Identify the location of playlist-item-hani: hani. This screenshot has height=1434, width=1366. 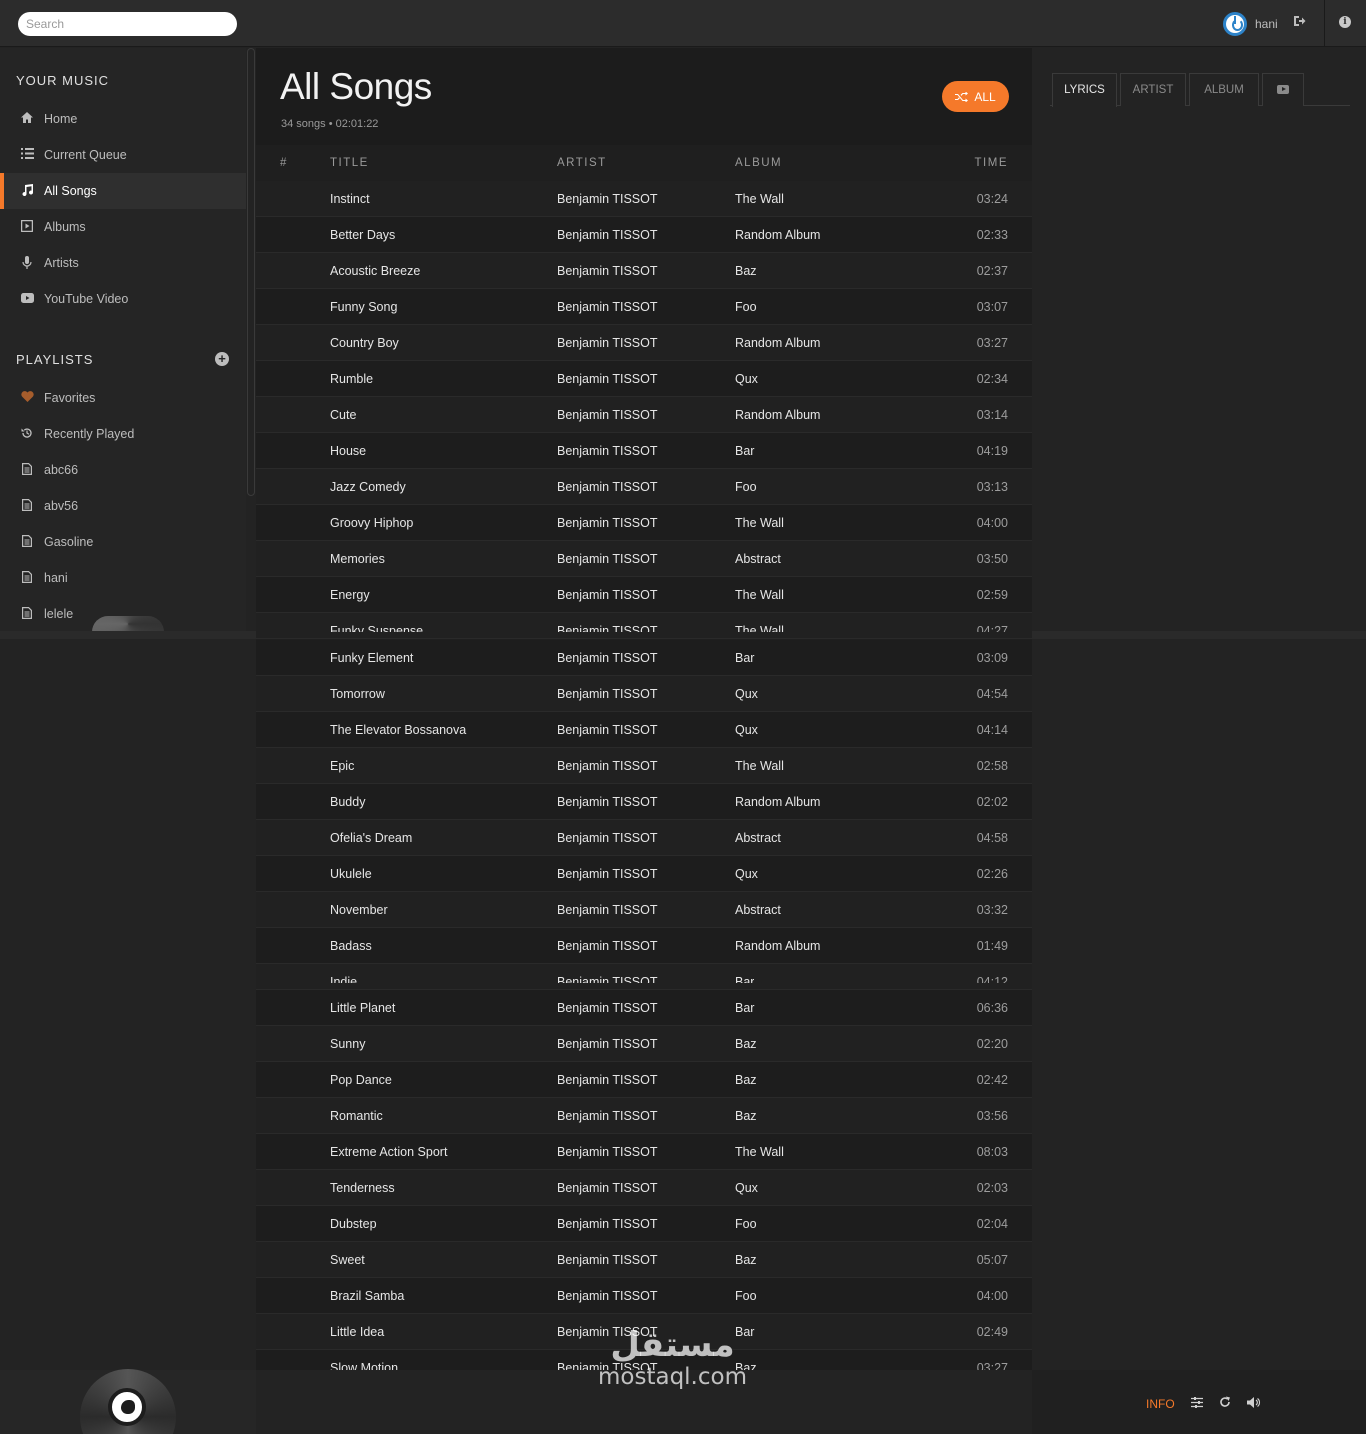
(123, 578).